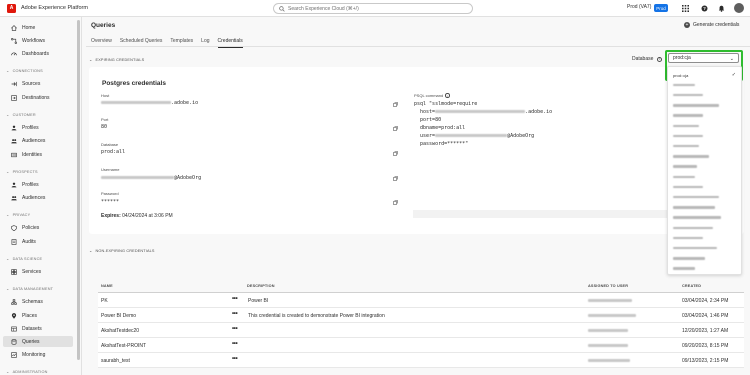  I want to click on column-header-name: NAME, so click(107, 286).